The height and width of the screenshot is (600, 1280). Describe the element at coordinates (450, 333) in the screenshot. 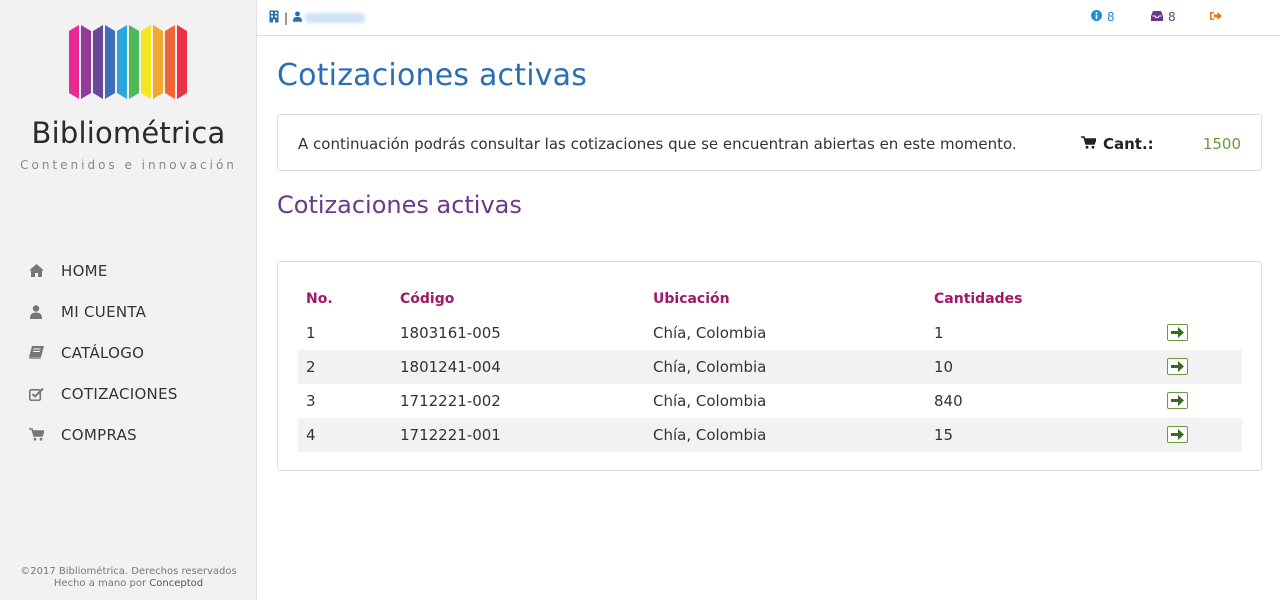

I see `cell-code: 1803161-005` at that location.